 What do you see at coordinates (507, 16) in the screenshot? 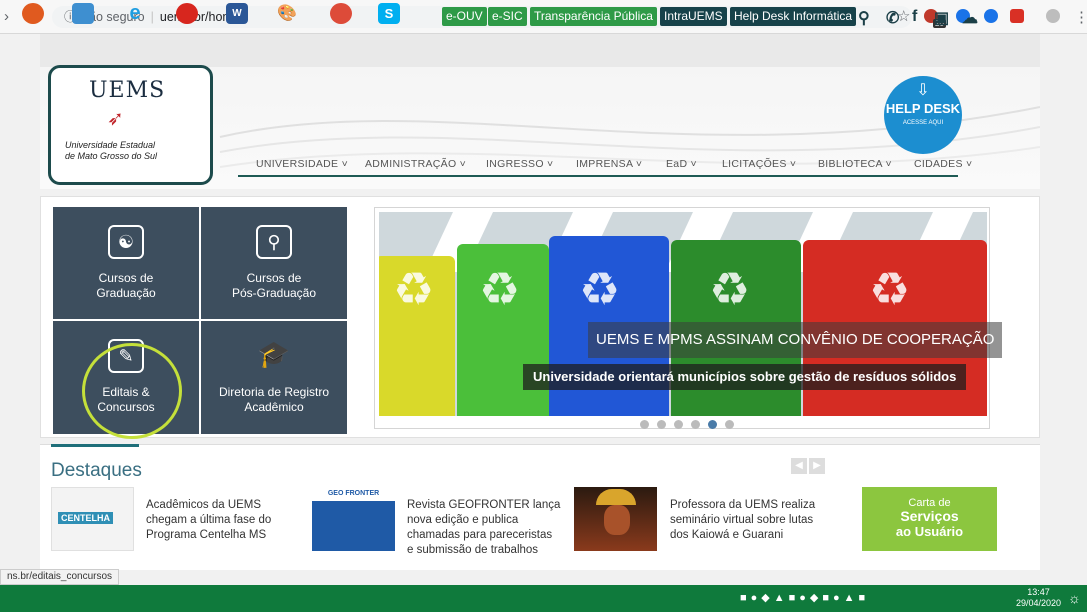
I see `link-e-sic: e-SIC` at bounding box center [507, 16].